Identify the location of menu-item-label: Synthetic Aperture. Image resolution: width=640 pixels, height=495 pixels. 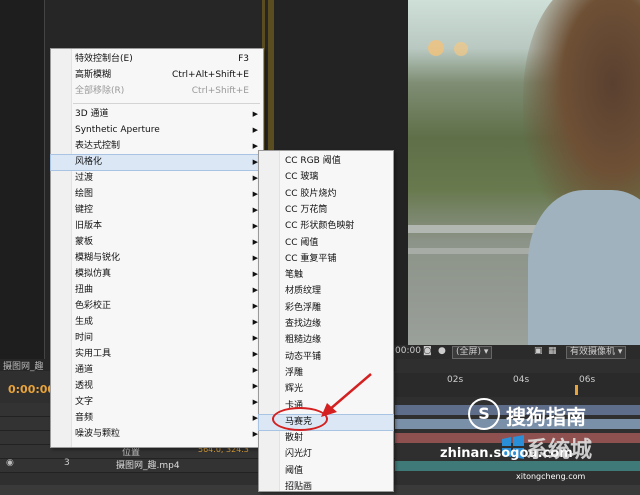
(117, 130).